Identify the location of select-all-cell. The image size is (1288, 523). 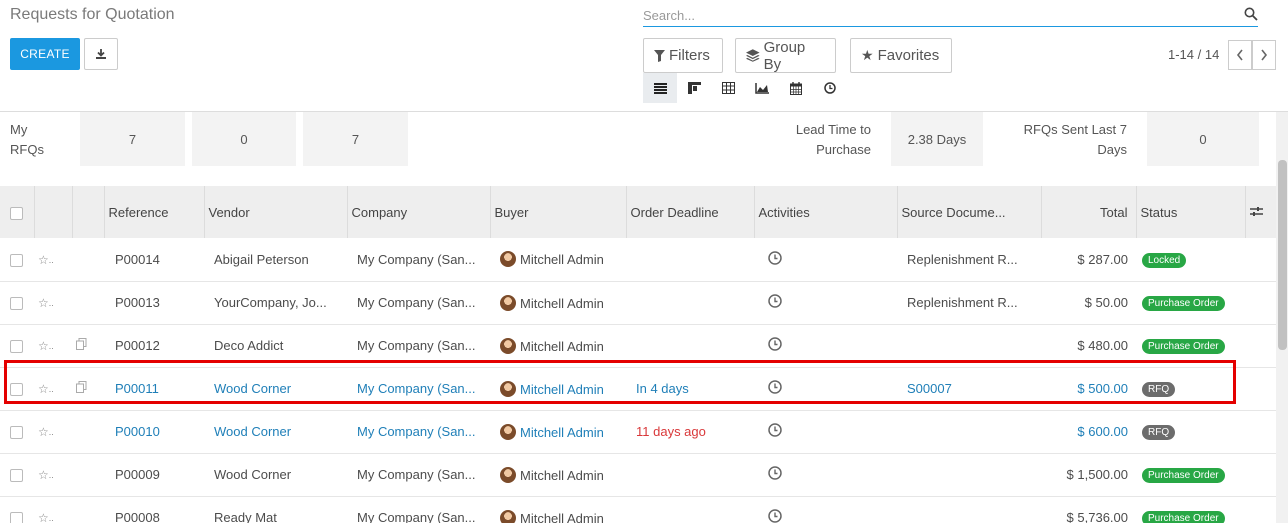
(17, 212).